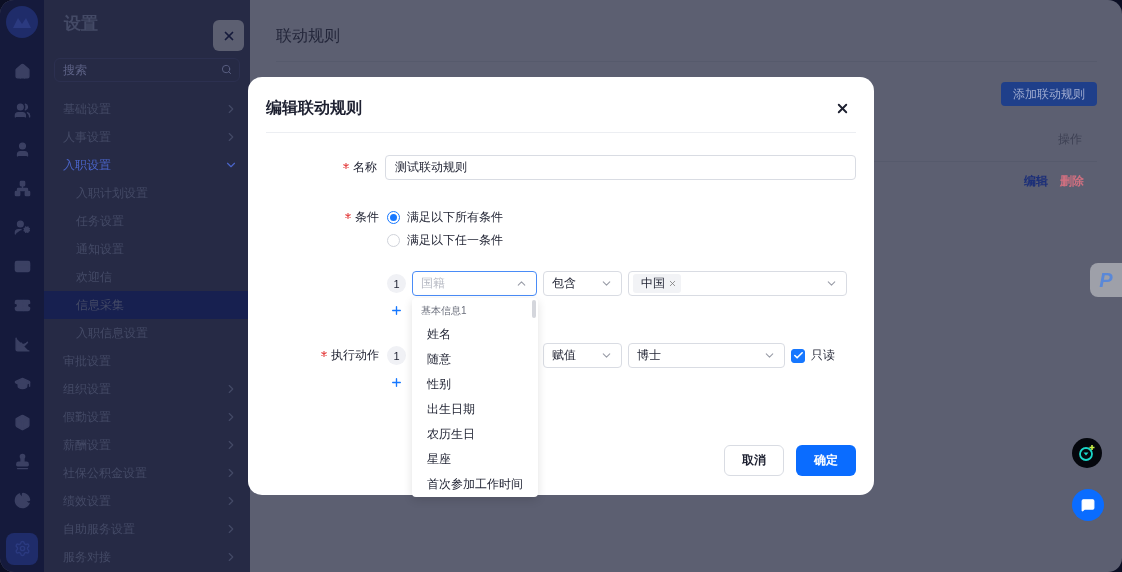  I want to click on assistant-button, so click(1087, 453).